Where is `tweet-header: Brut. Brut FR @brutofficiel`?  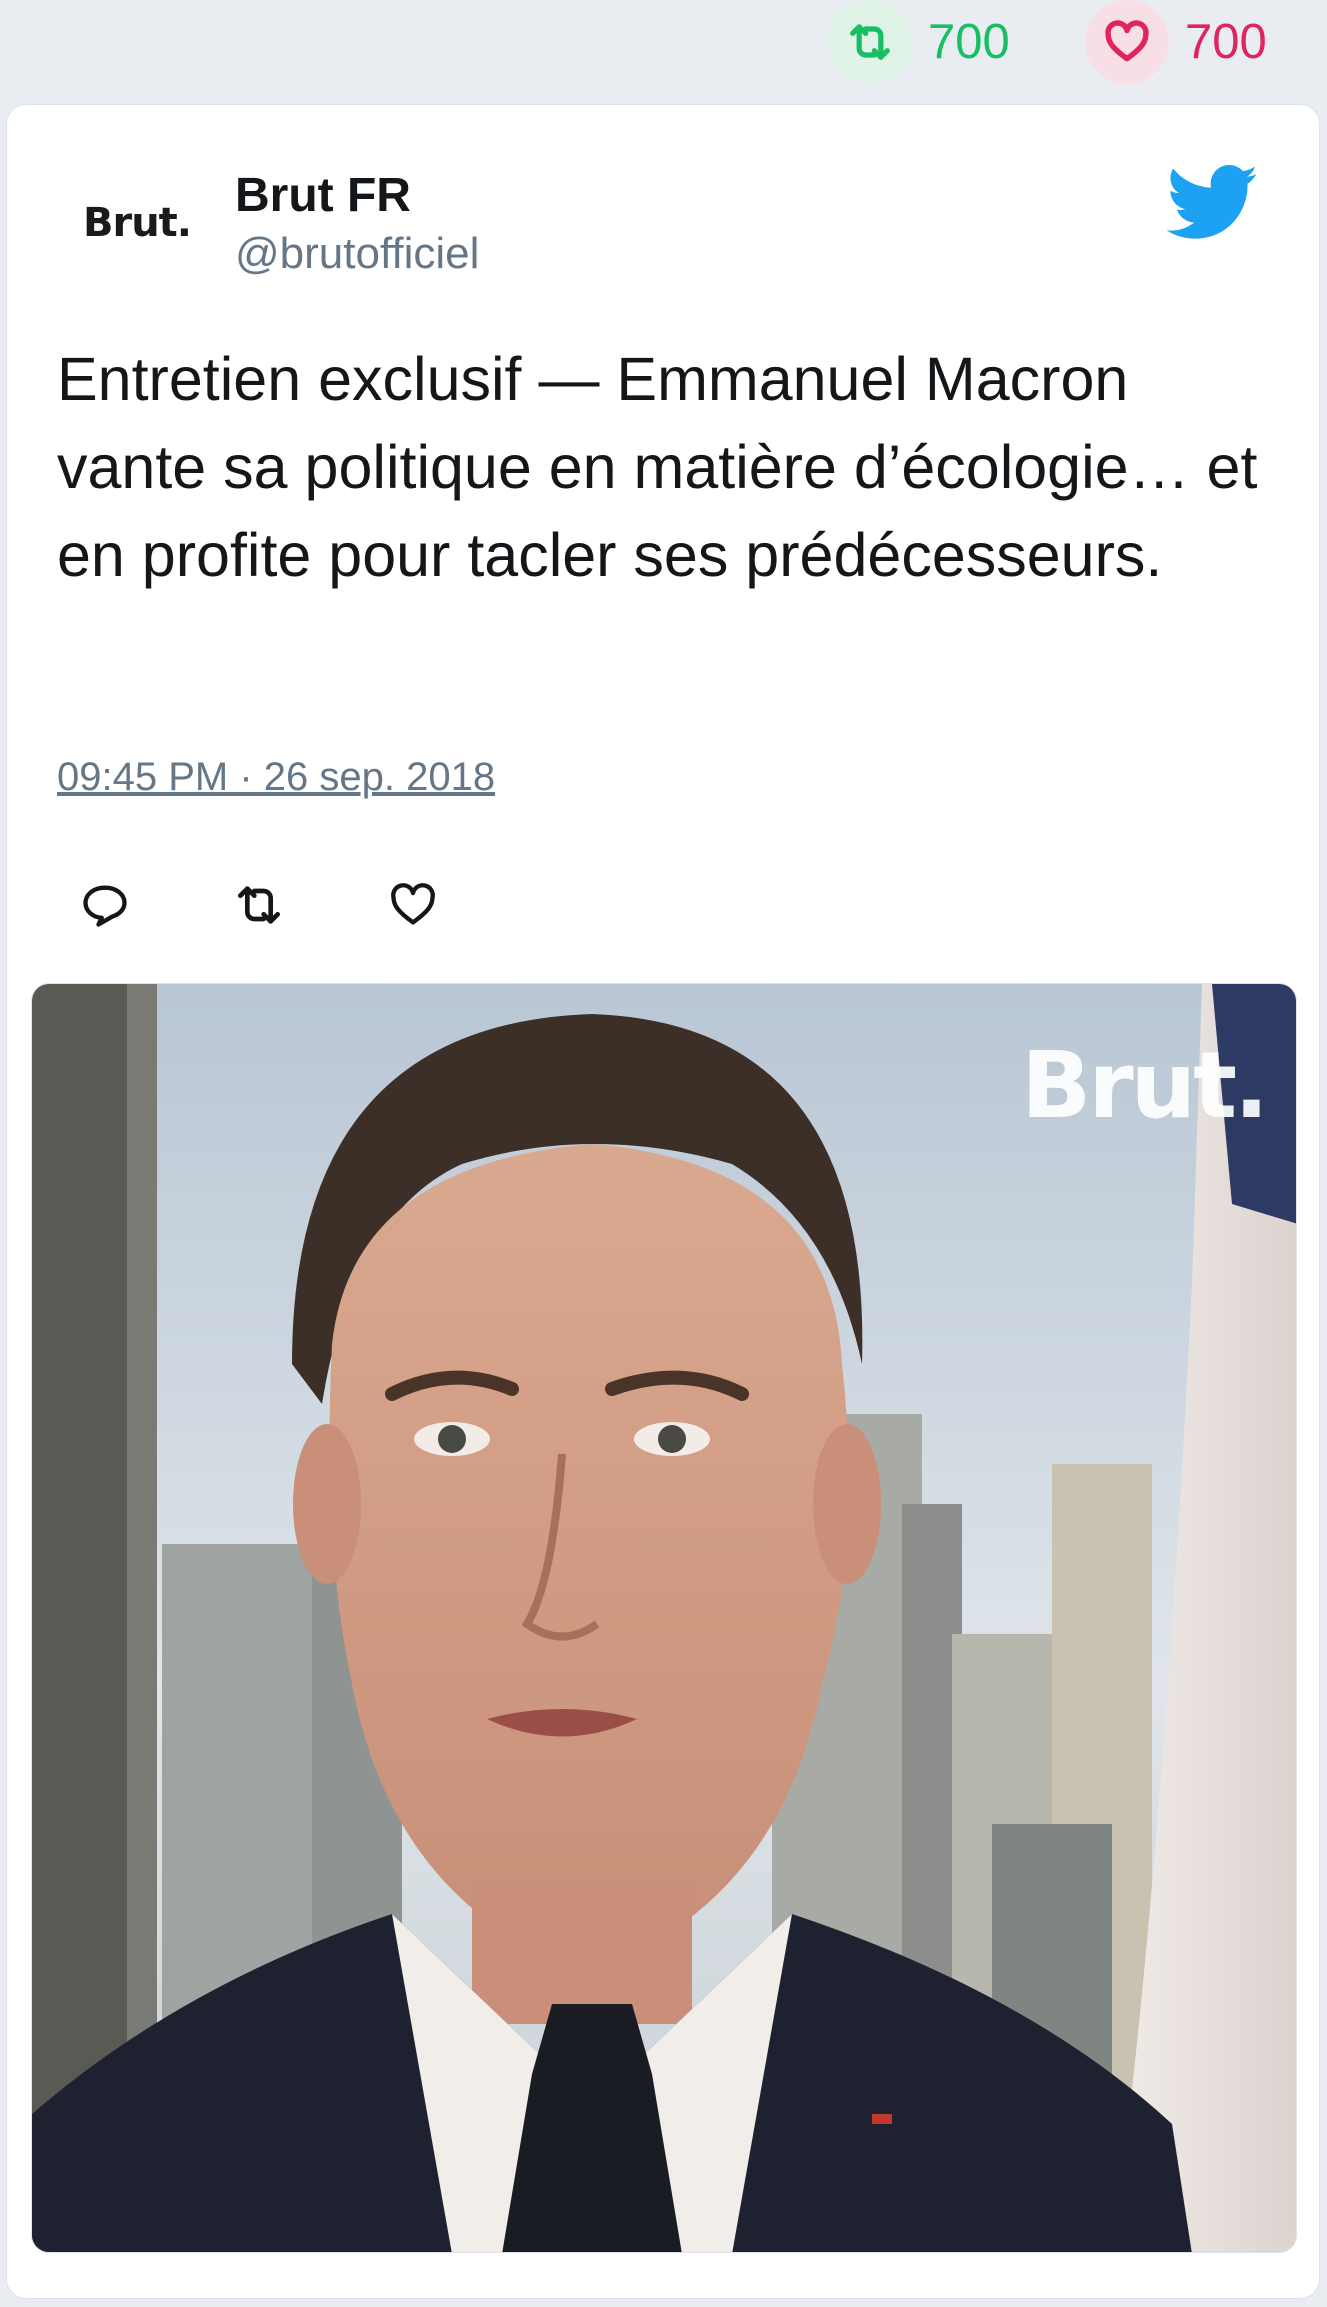
tweet-header: Brut. Brut FR @brutofficiel is located at coordinates (663, 223).